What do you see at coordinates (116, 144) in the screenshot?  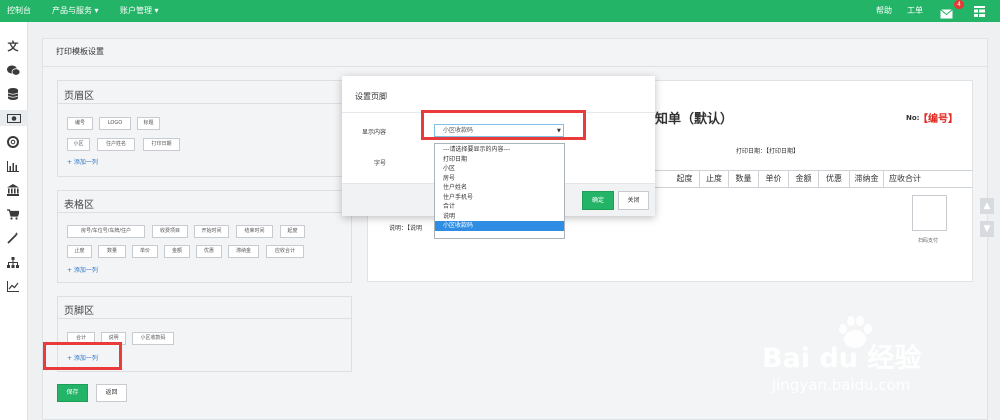 I see `chip-resident-name: 住户姓名` at bounding box center [116, 144].